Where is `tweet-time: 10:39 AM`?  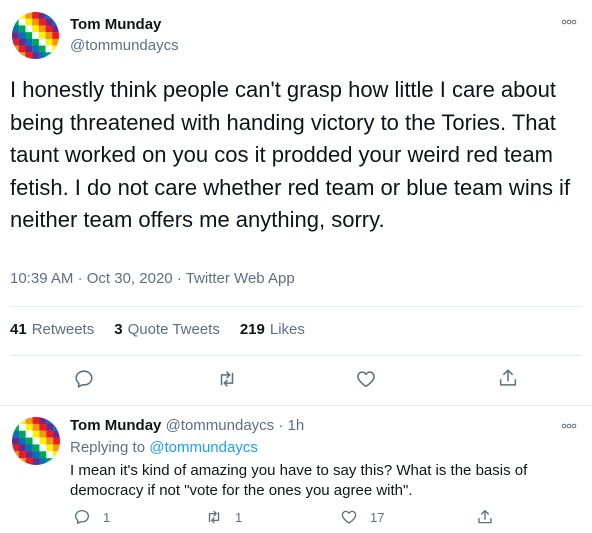
tweet-time: 10:39 AM is located at coordinates (41, 278).